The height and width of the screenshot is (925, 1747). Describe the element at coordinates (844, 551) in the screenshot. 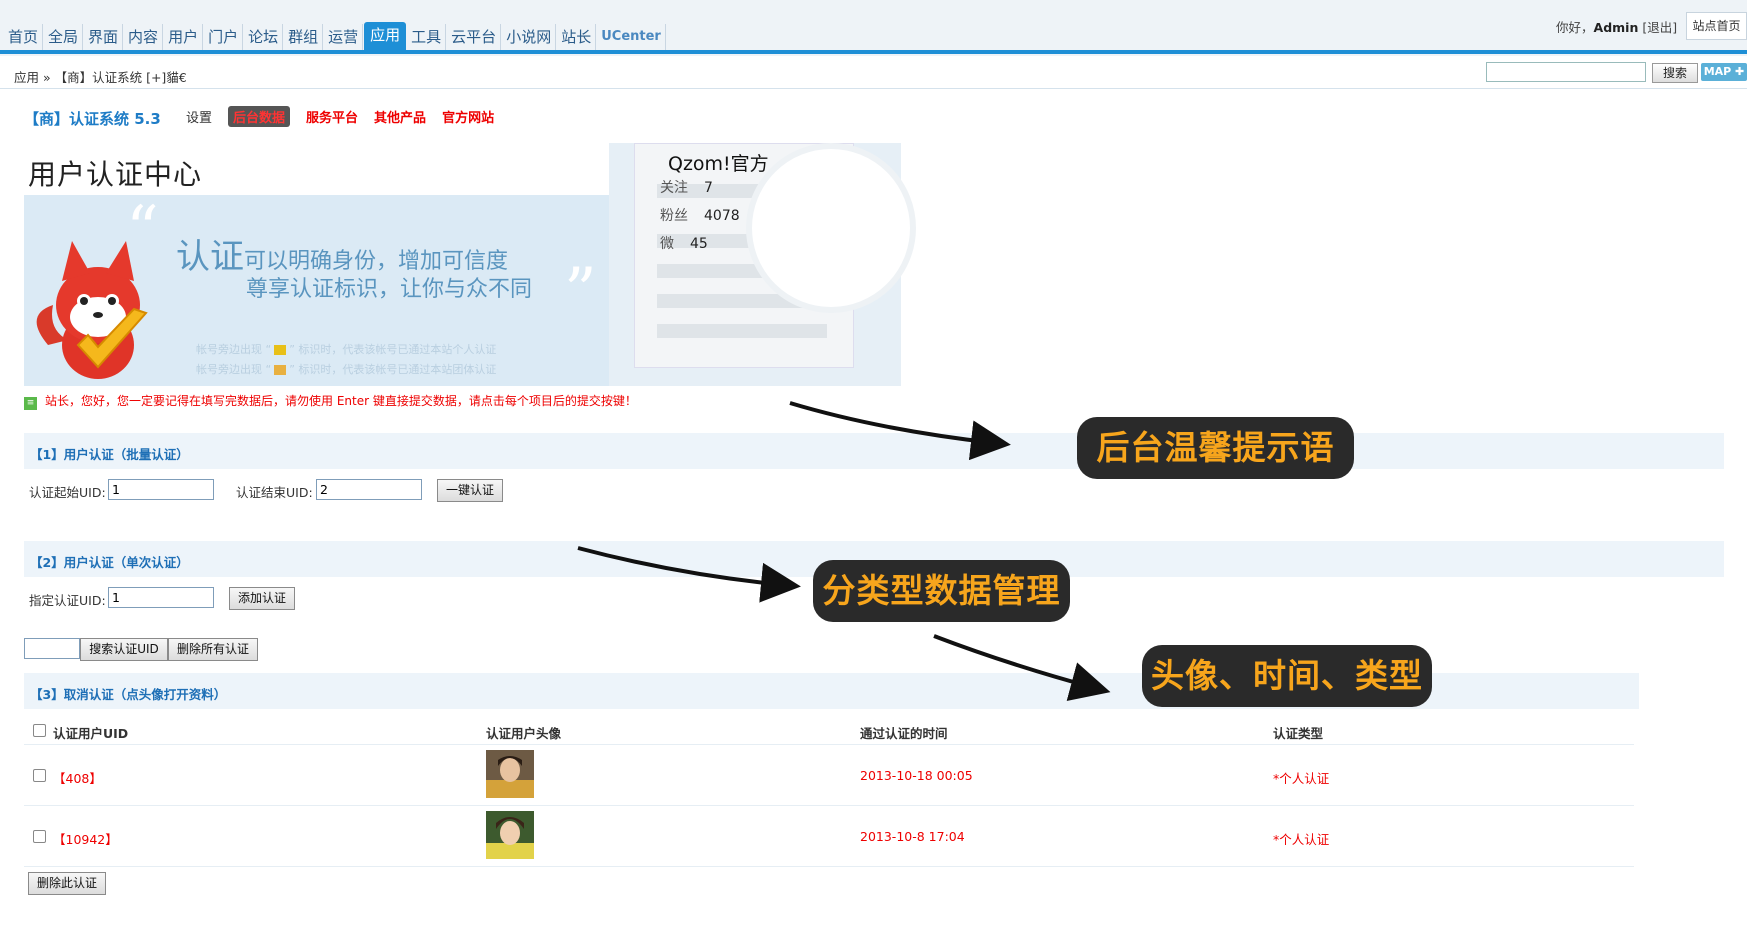

I see `annotation-arrows` at that location.